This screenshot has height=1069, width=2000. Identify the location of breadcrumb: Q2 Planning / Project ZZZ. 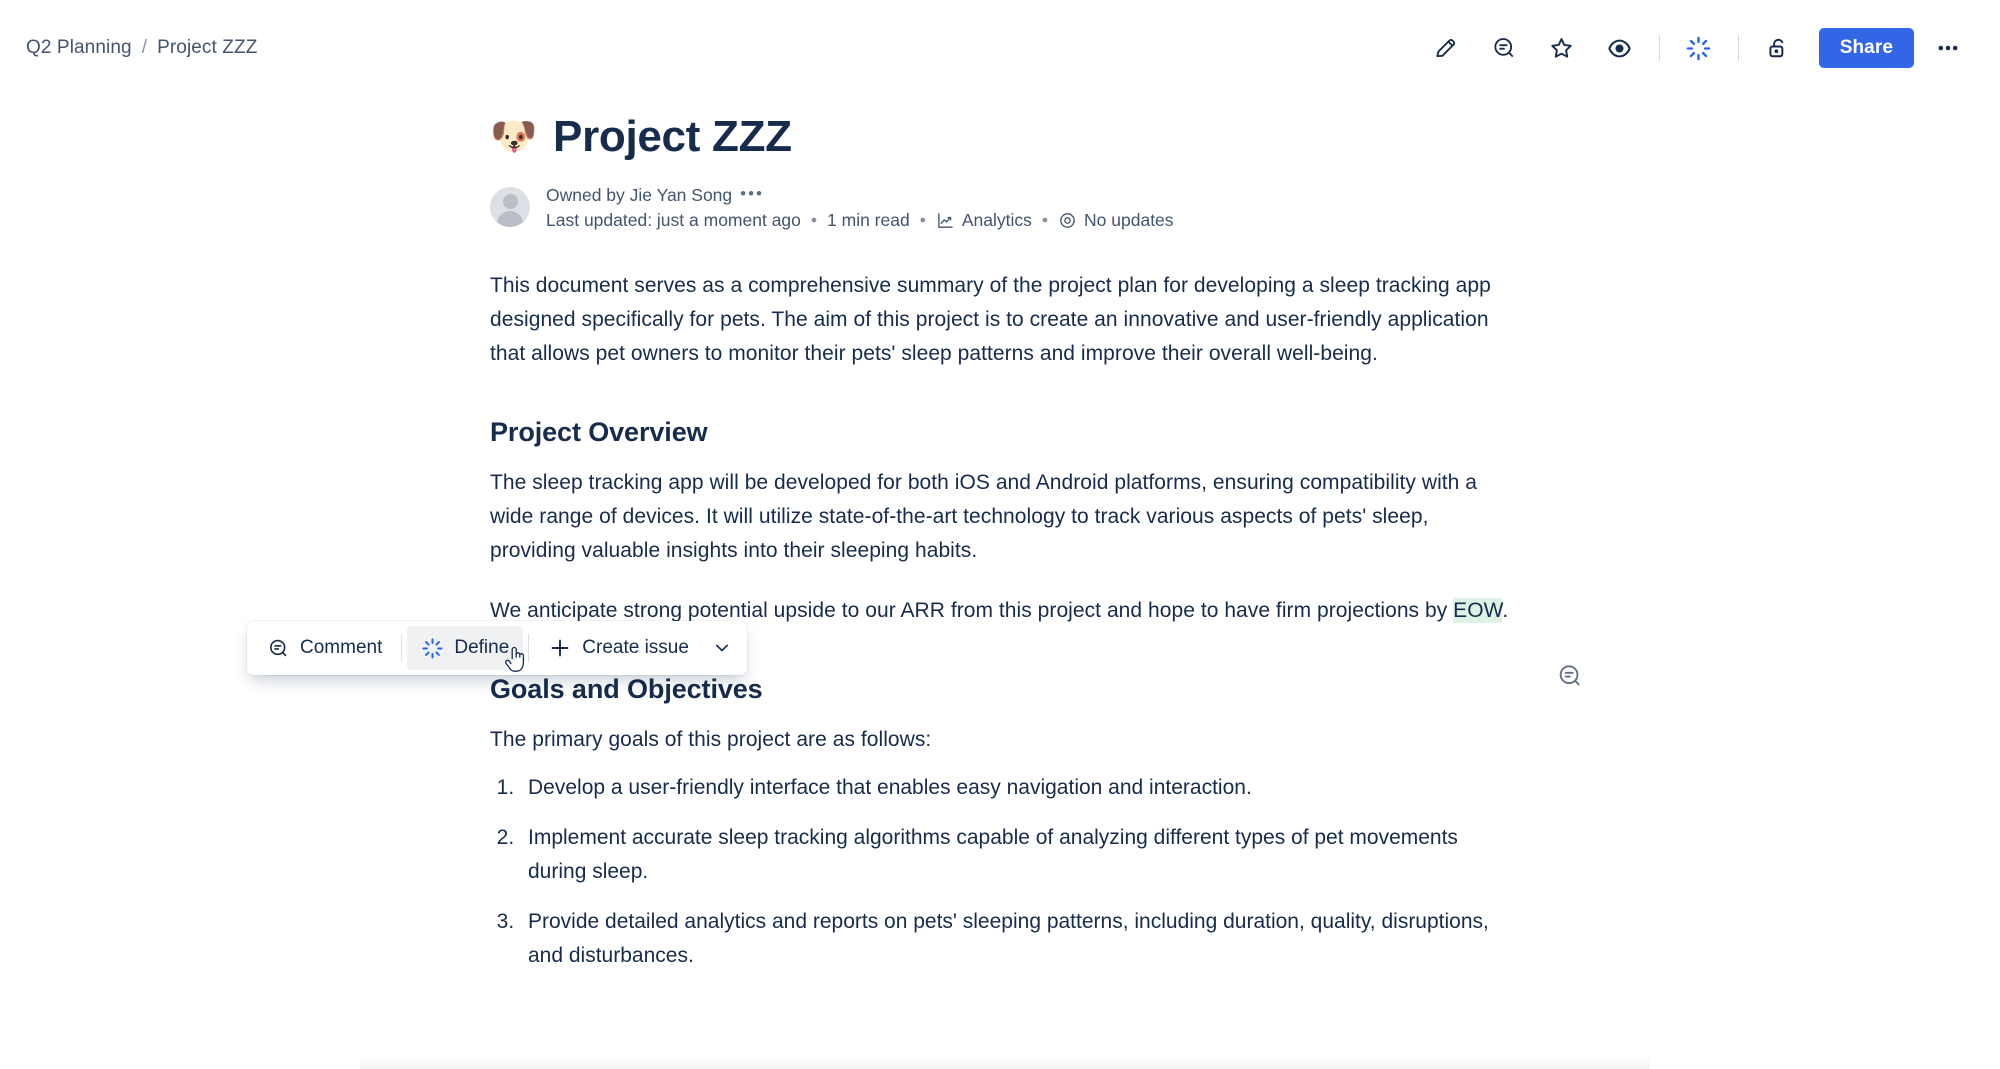
(141, 48).